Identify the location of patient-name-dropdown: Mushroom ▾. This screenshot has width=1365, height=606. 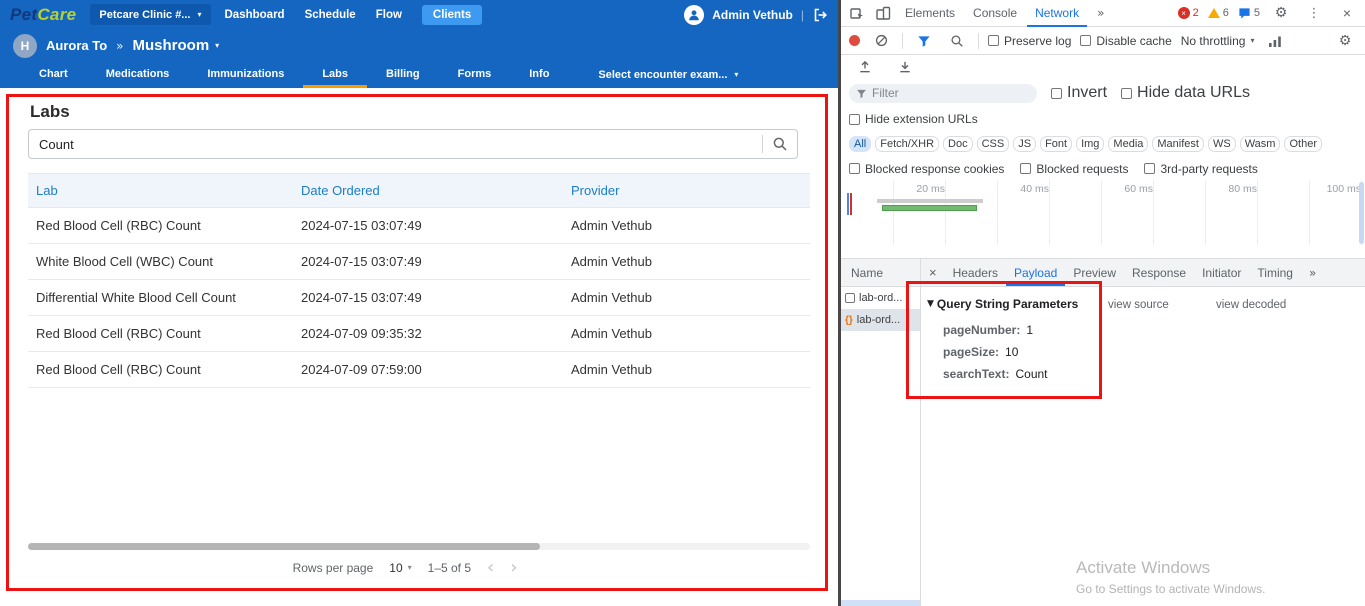
(176, 45).